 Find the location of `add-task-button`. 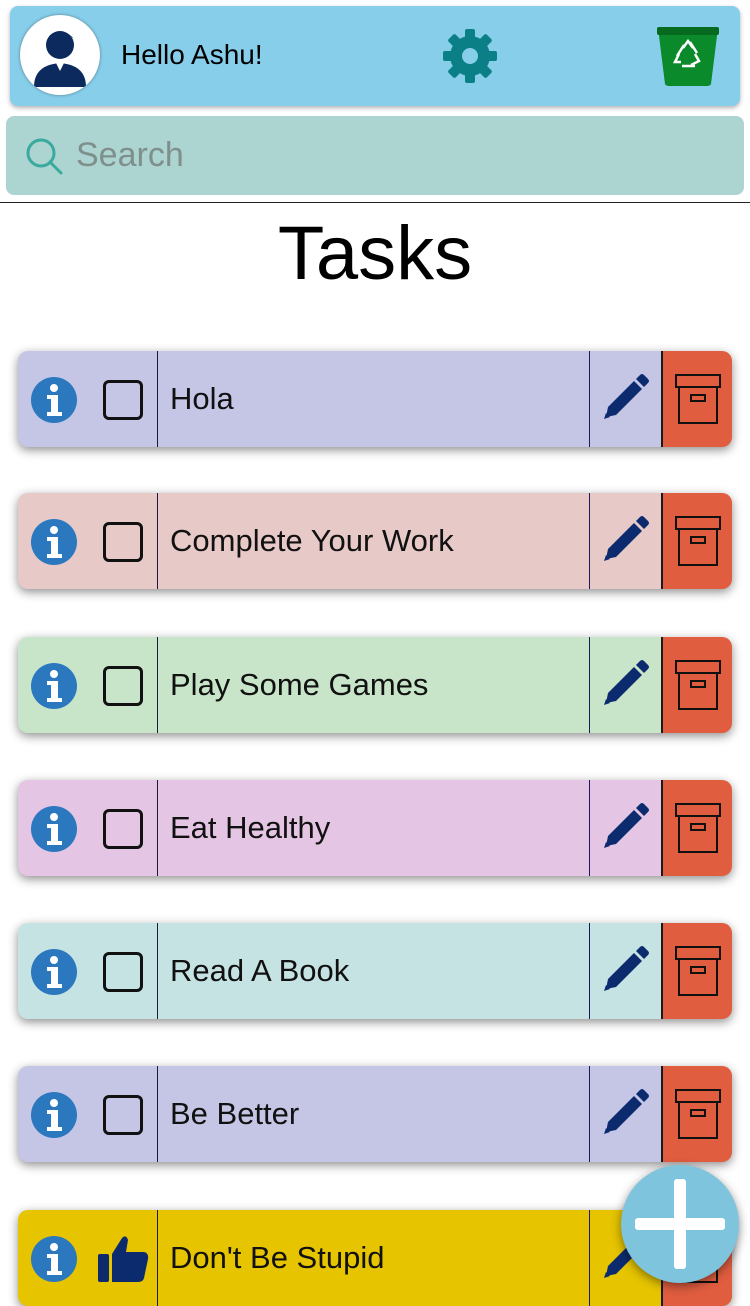

add-task-button is located at coordinates (680, 1224).